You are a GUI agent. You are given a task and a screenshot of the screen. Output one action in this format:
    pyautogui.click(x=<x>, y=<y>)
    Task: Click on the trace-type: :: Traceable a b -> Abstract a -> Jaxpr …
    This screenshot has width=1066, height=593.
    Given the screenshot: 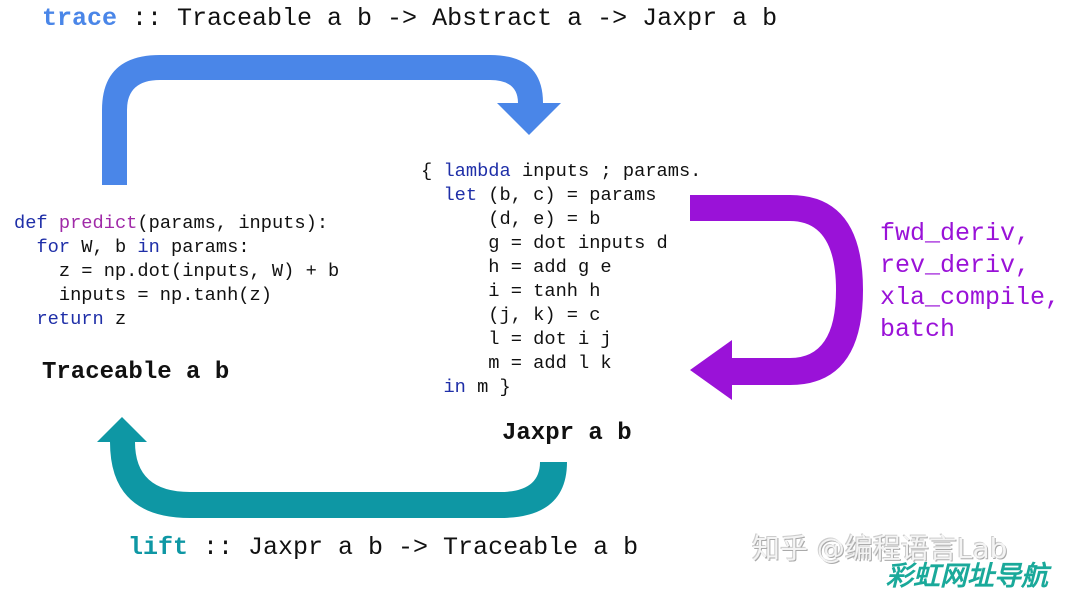 What is the action you would take?
    pyautogui.click(x=447, y=18)
    